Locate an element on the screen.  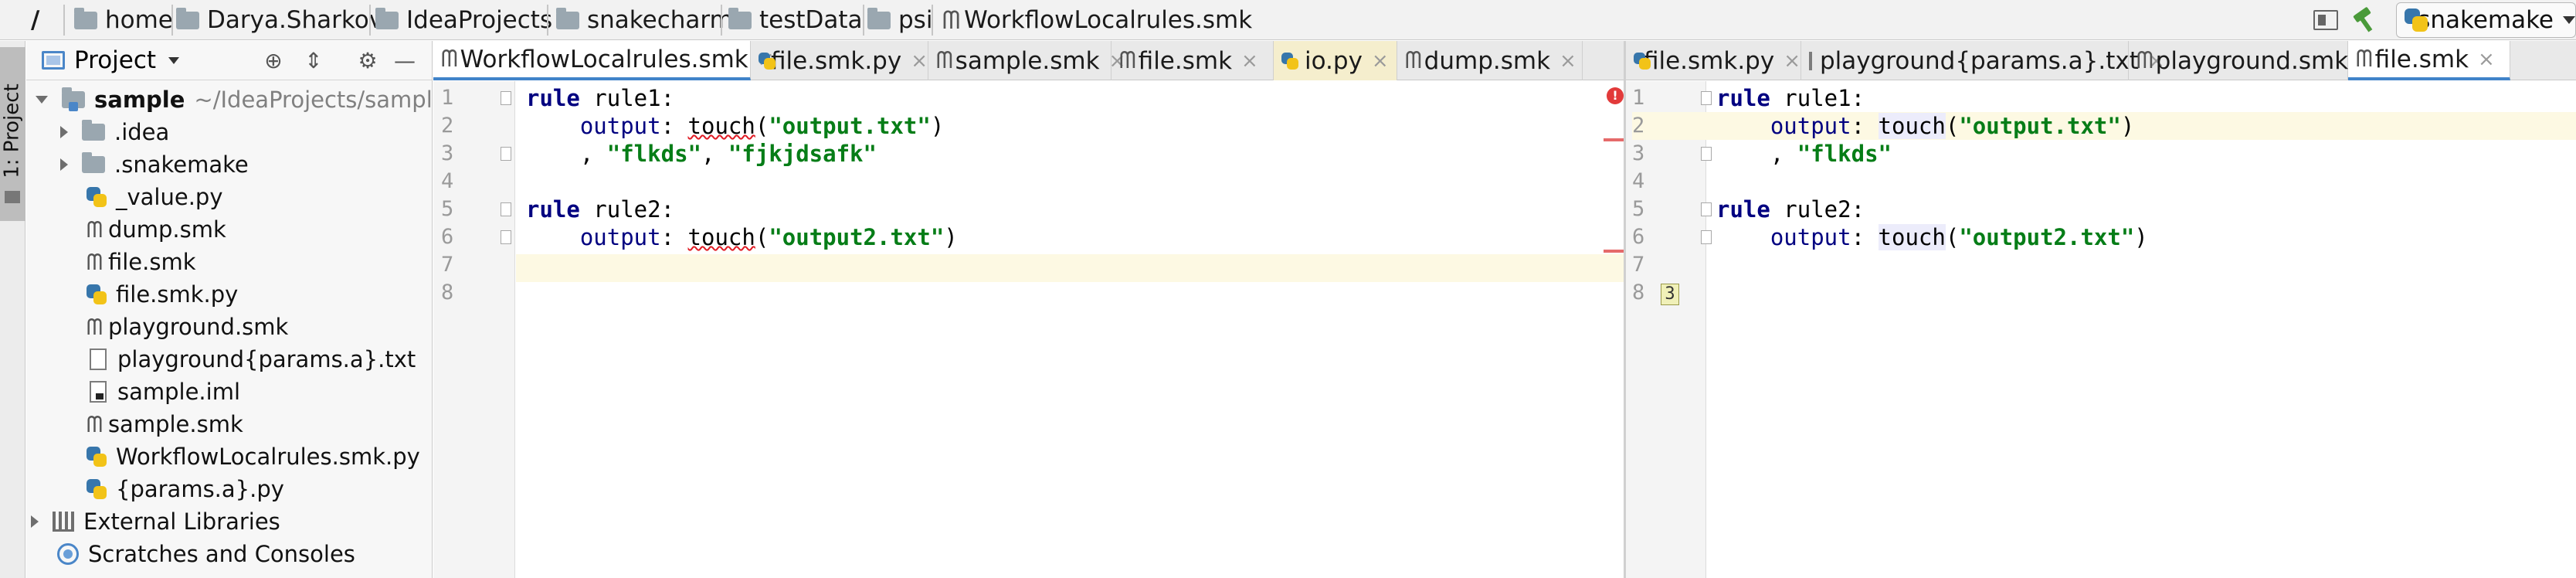
libraries-icon is located at coordinates (63, 522).